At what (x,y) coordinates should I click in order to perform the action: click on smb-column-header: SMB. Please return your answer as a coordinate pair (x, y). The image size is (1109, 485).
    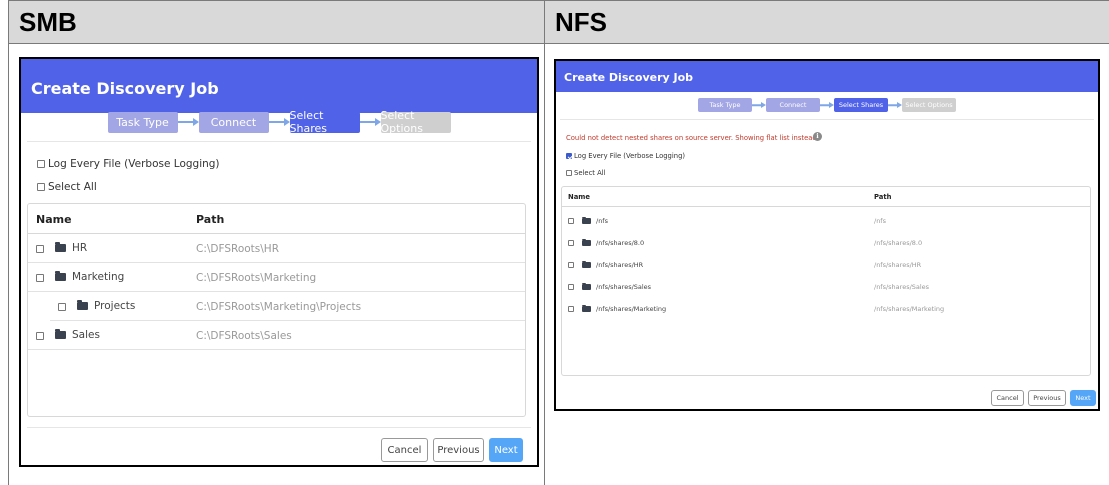
    Looking at the image, I should click on (276, 22).